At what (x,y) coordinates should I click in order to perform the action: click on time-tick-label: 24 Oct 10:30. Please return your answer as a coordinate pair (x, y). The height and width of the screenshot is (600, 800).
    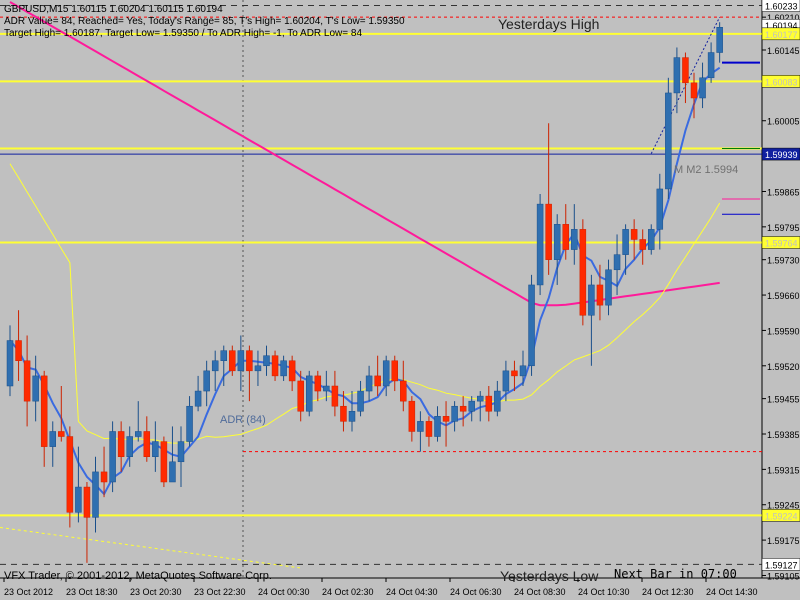
    Looking at the image, I should click on (604, 592).